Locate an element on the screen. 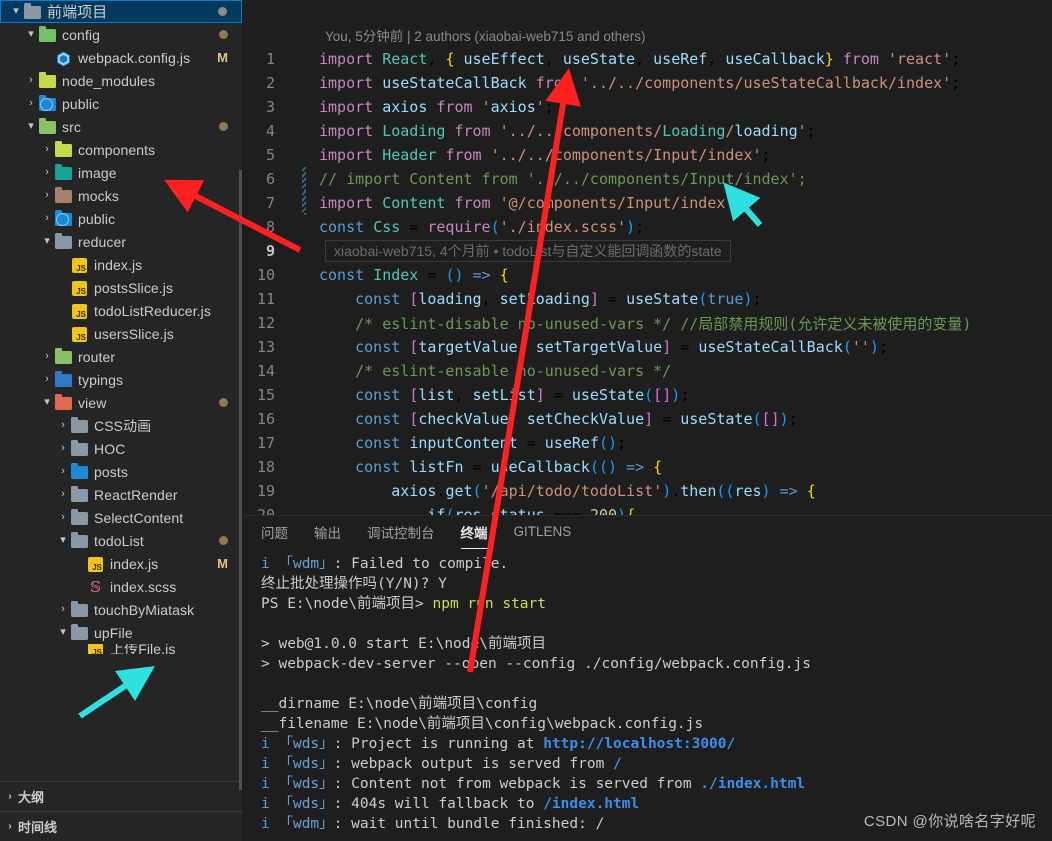  tree-item-config: ▾ config is located at coordinates (121, 34).